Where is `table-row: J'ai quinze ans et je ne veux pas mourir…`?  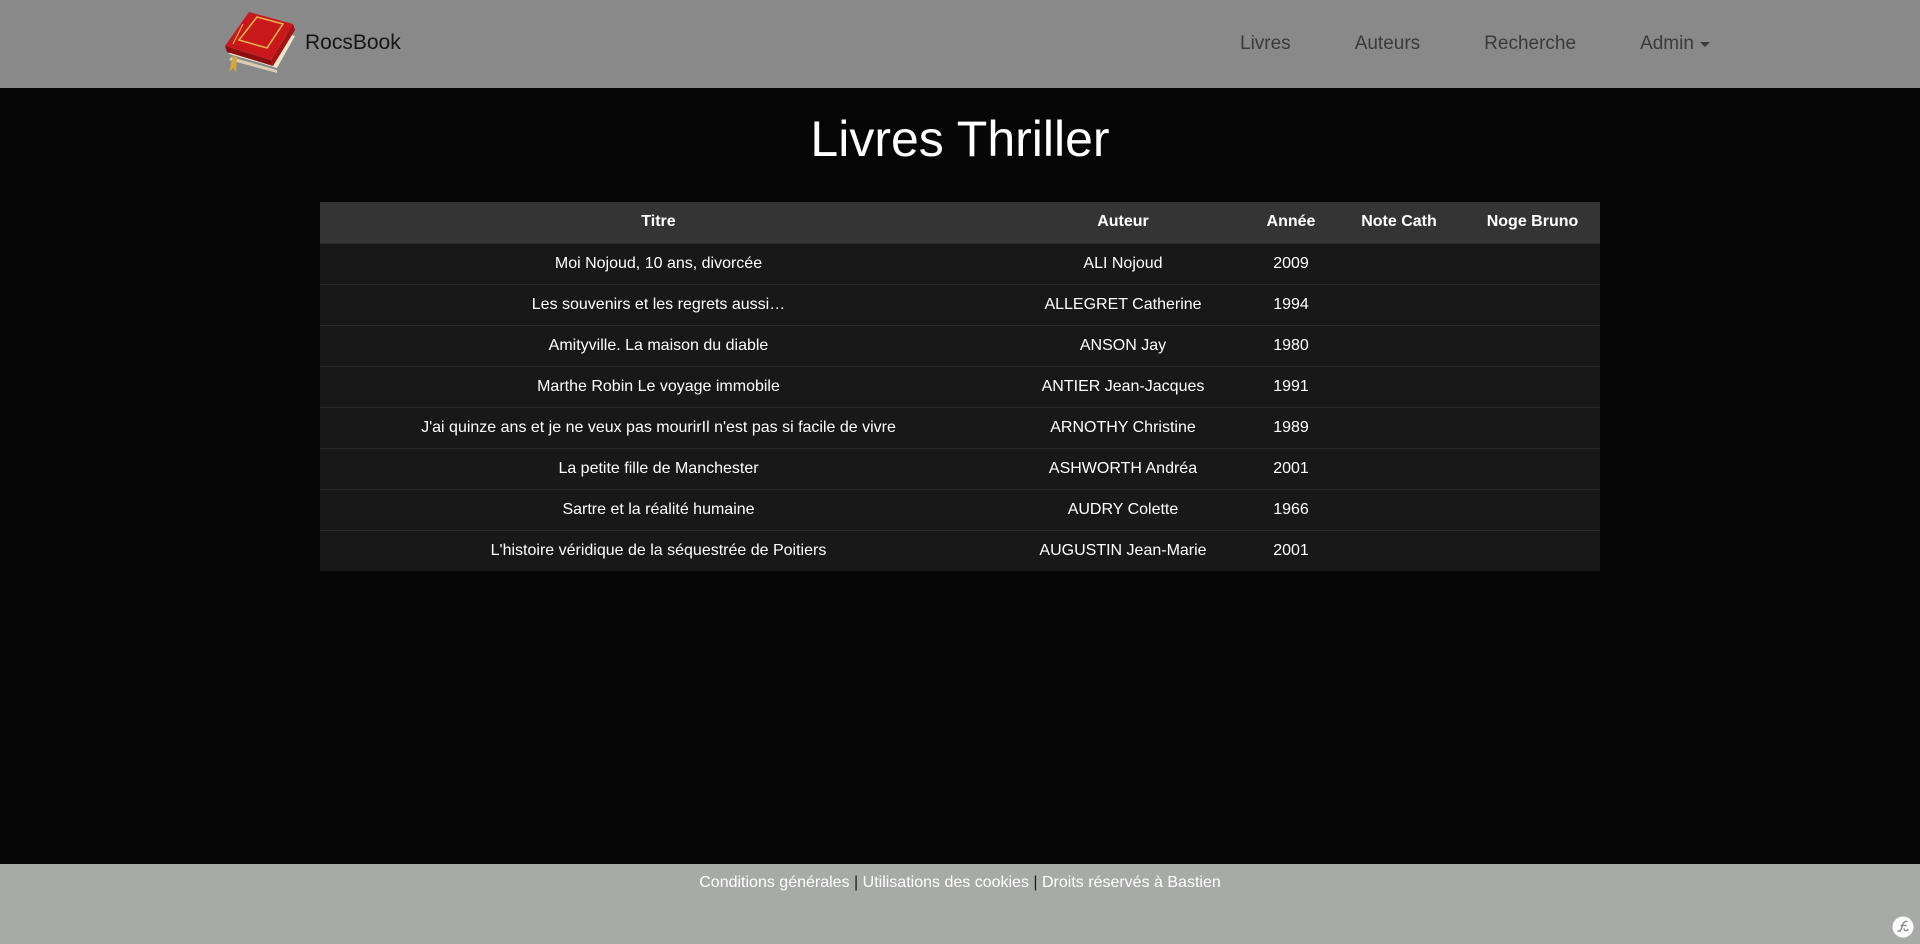
table-row: J'ai quinze ans et je ne veux pas mourir… is located at coordinates (960, 427).